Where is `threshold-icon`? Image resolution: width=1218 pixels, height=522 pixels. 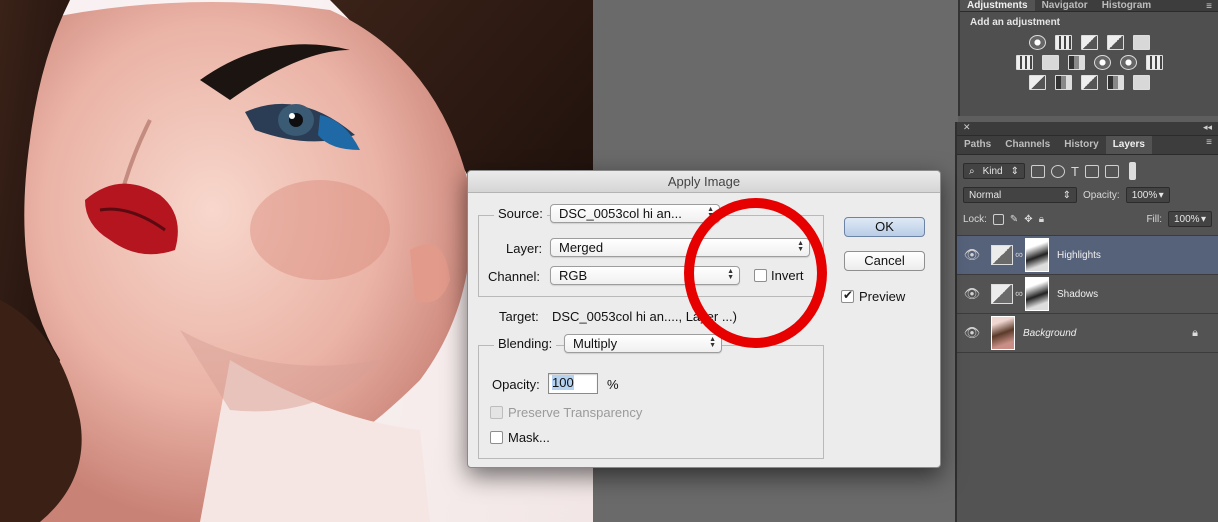
threshold-icon is located at coordinates (1089, 82).